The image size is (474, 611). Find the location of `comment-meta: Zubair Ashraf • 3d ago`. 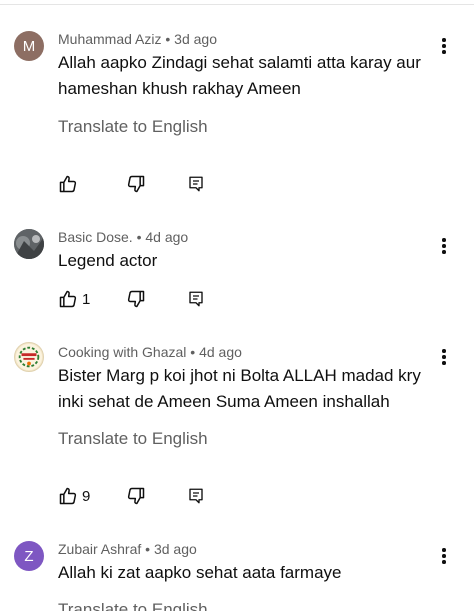

comment-meta: Zubair Ashraf • 3d ago is located at coordinates (127, 549).